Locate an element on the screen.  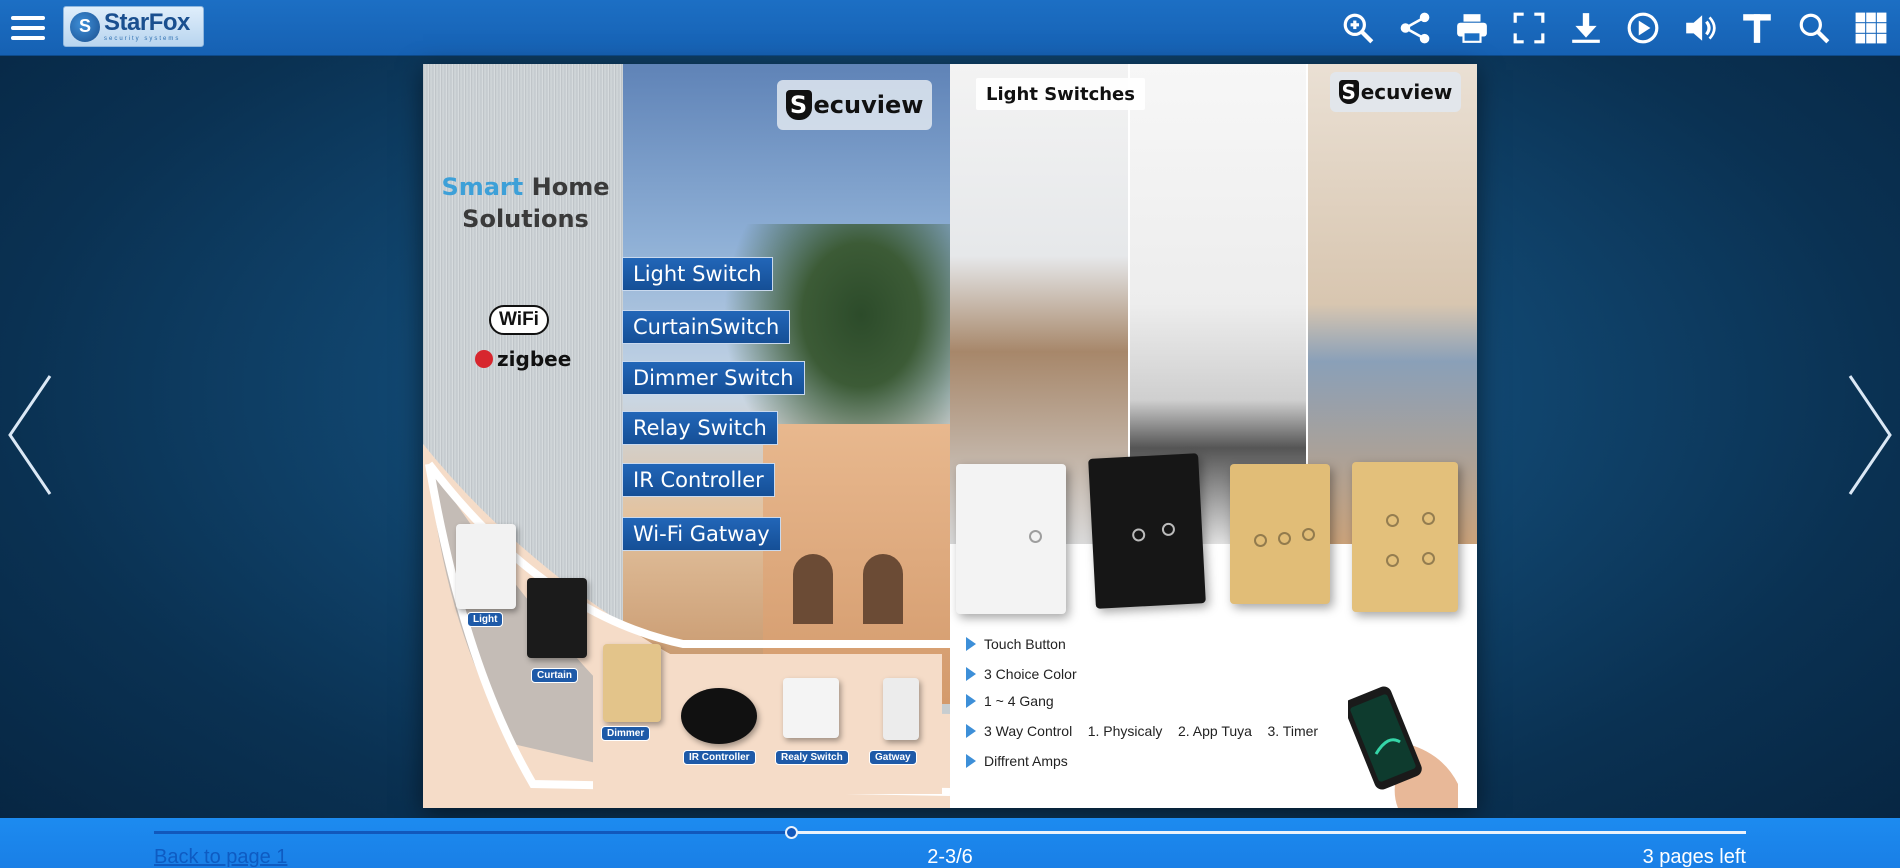
smartphone-hand-image is located at coordinates (1403, 747).